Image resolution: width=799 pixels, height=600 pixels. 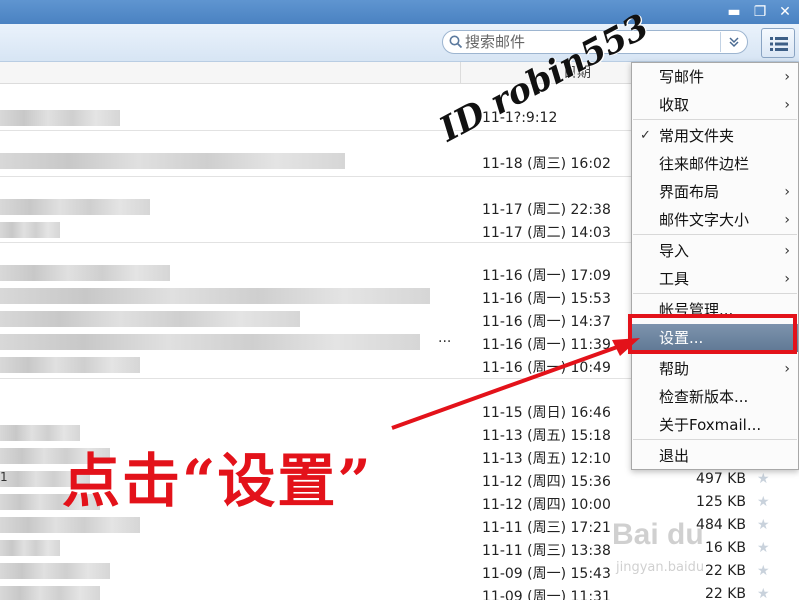 What do you see at coordinates (660, 567) in the screenshot?
I see `site-url: jingyan.baidu` at bounding box center [660, 567].